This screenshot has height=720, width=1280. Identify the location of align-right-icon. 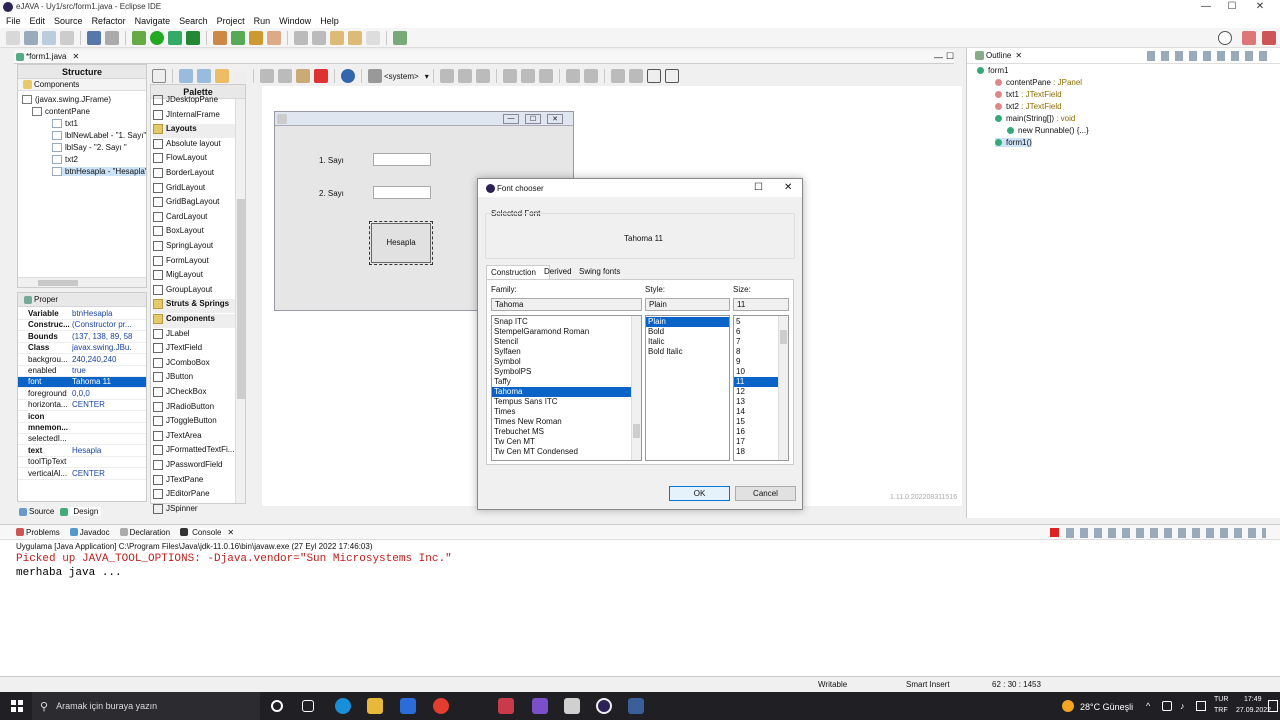
(482, 76).